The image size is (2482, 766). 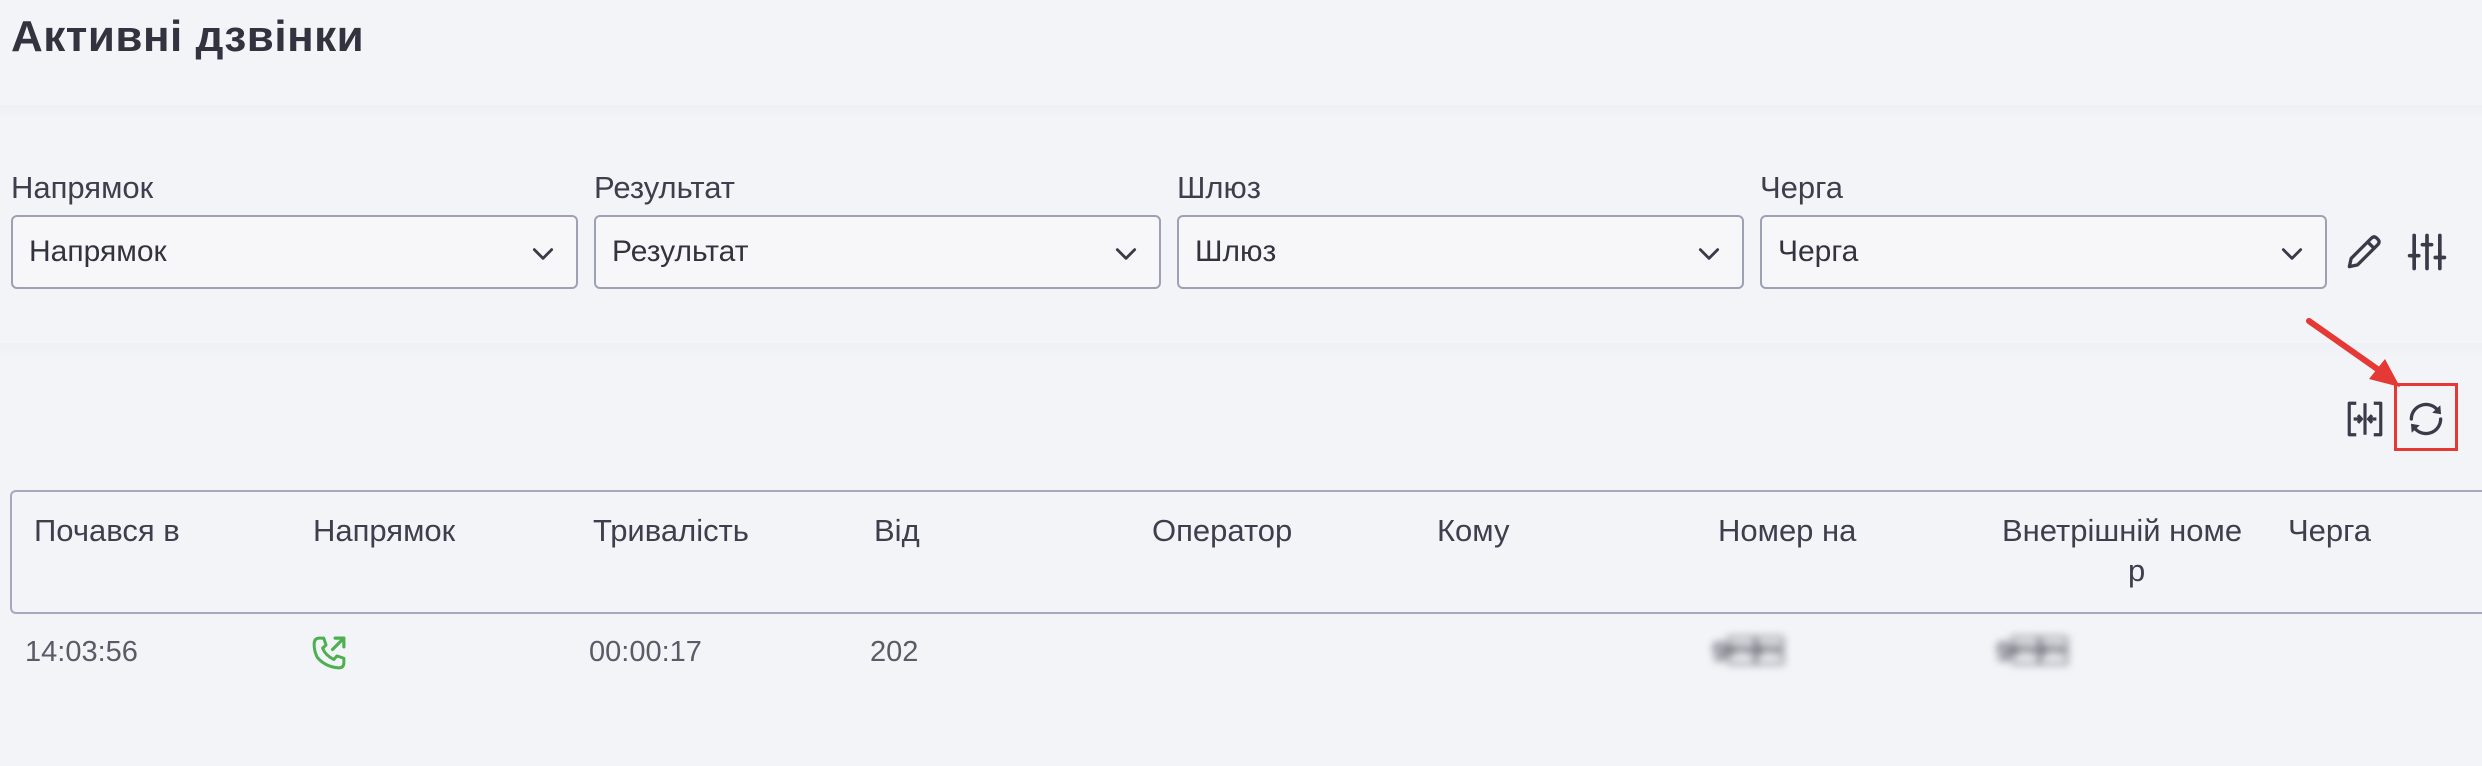 What do you see at coordinates (2032, 651) in the screenshot?
I see `cell-internal-number: 9` at bounding box center [2032, 651].